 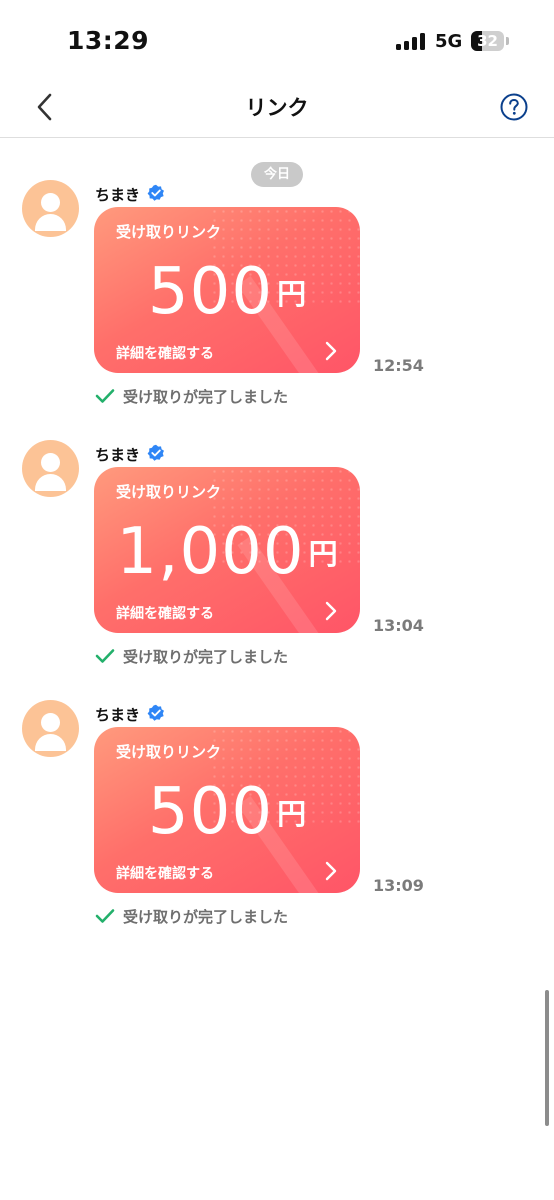 What do you see at coordinates (547, 1058) in the screenshot?
I see `scrollbar` at bounding box center [547, 1058].